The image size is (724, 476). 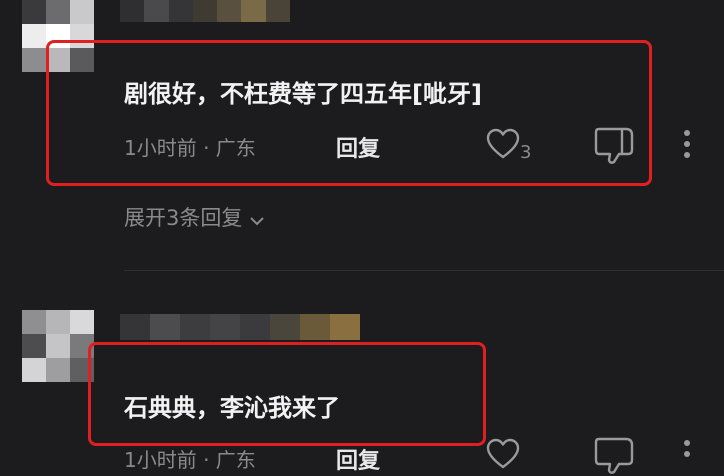 What do you see at coordinates (183, 218) in the screenshot?
I see `expand-replies-label: 展开3条回复` at bounding box center [183, 218].